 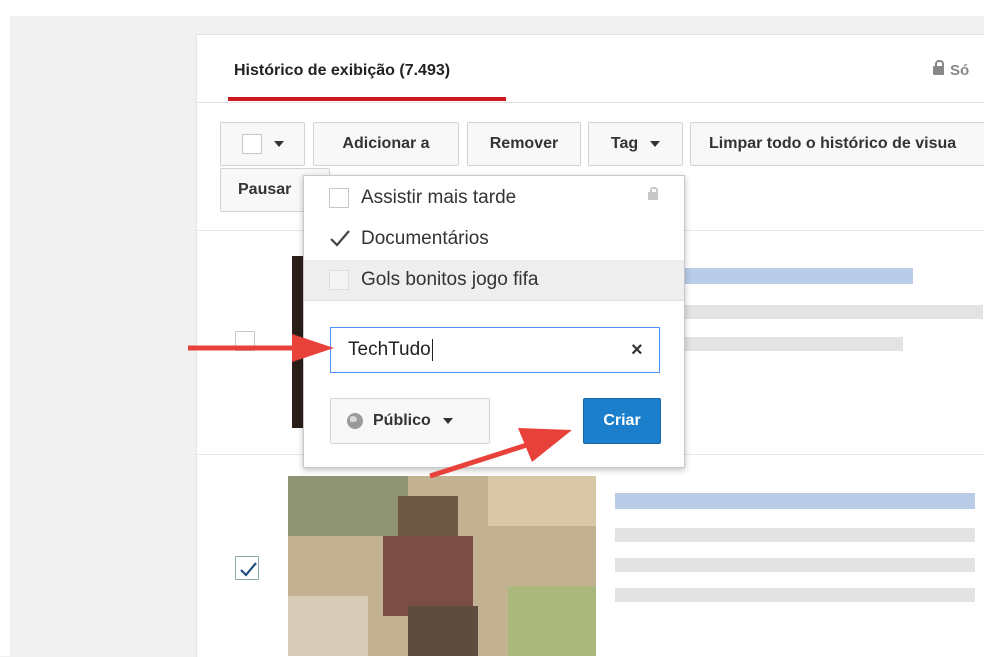 I want to click on playlist-label: Documentários, so click(x=425, y=238).